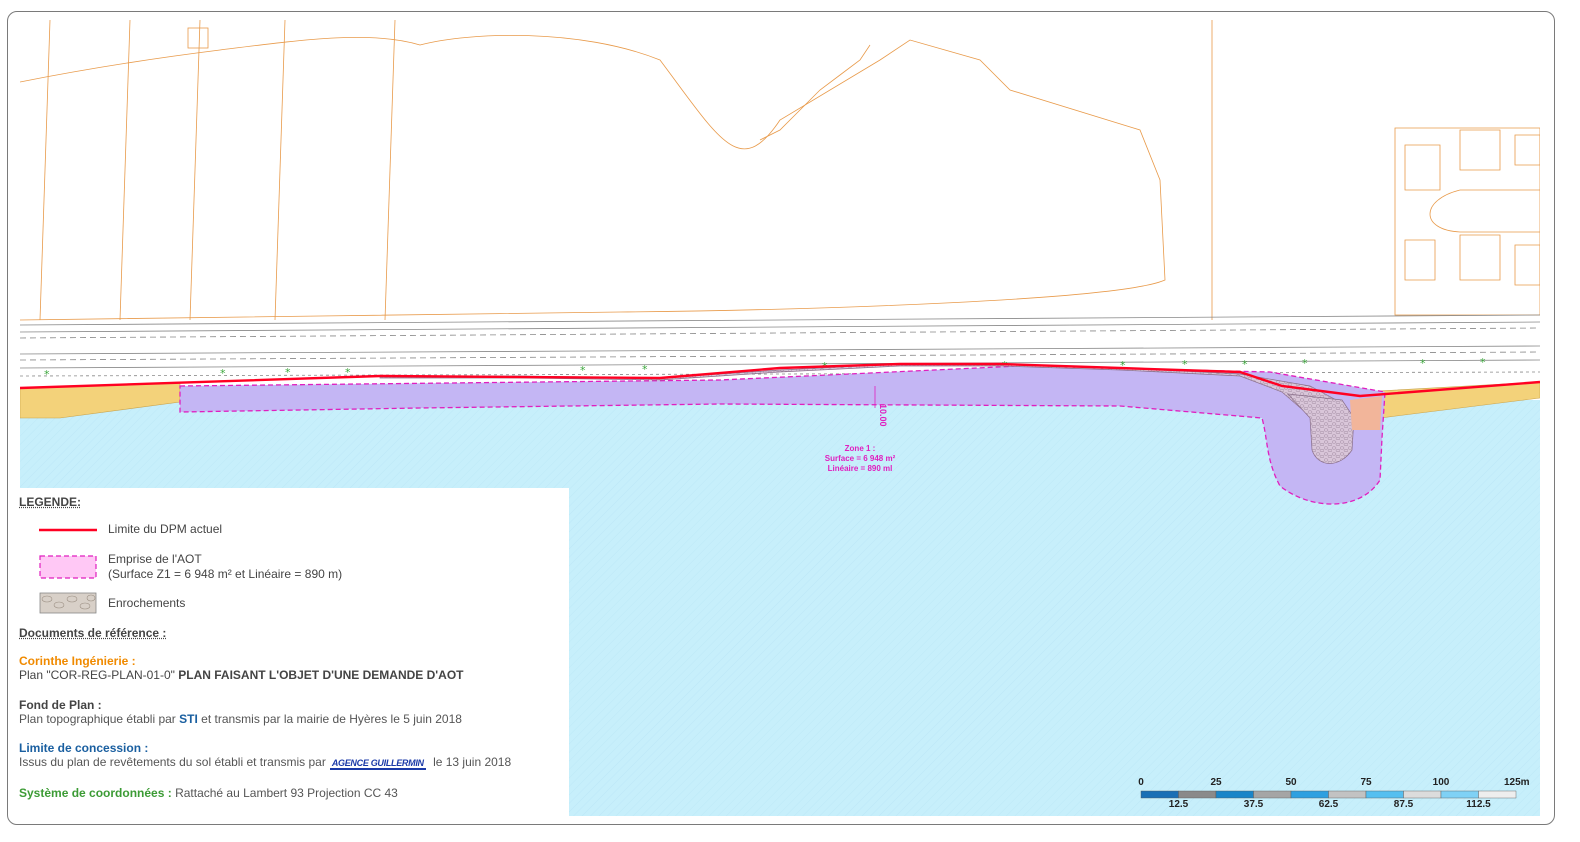 This screenshot has height=842, width=1580. I want to click on scale-tick-top: 25, so click(1216, 782).